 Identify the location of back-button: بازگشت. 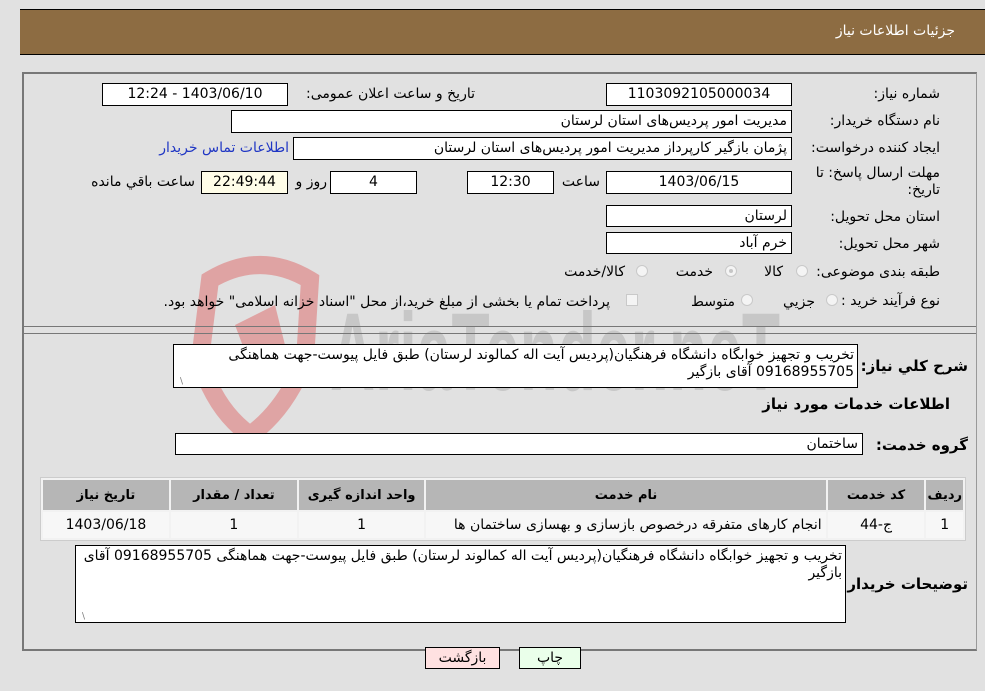
(462, 658).